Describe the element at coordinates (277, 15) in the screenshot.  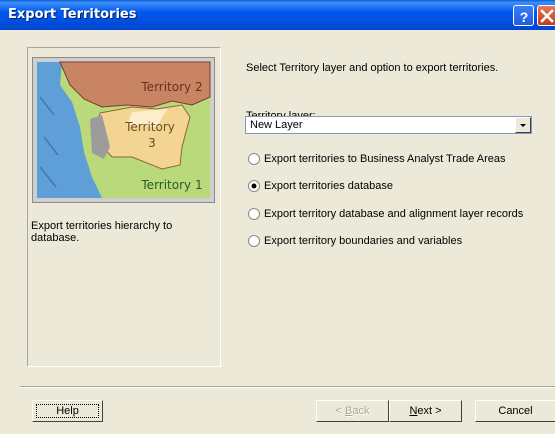
I see `title-bar: Export Territories ?` at that location.